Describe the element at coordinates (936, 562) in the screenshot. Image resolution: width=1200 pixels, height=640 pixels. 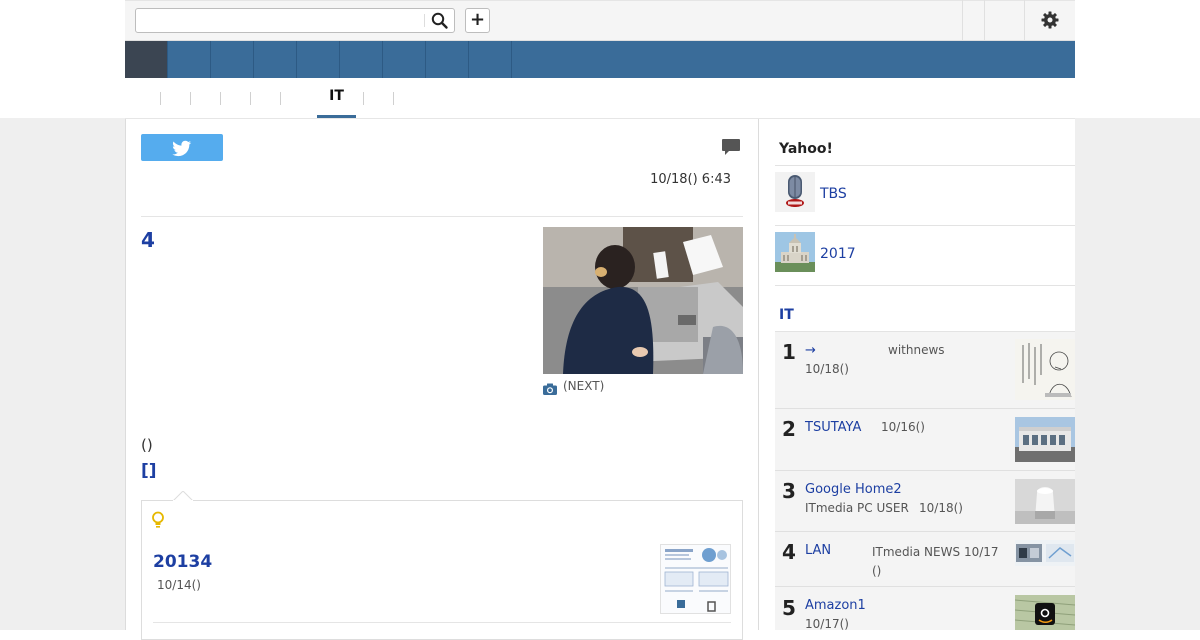
I see `rank-source-and-date: ITmedia NEWS 10/17()` at that location.